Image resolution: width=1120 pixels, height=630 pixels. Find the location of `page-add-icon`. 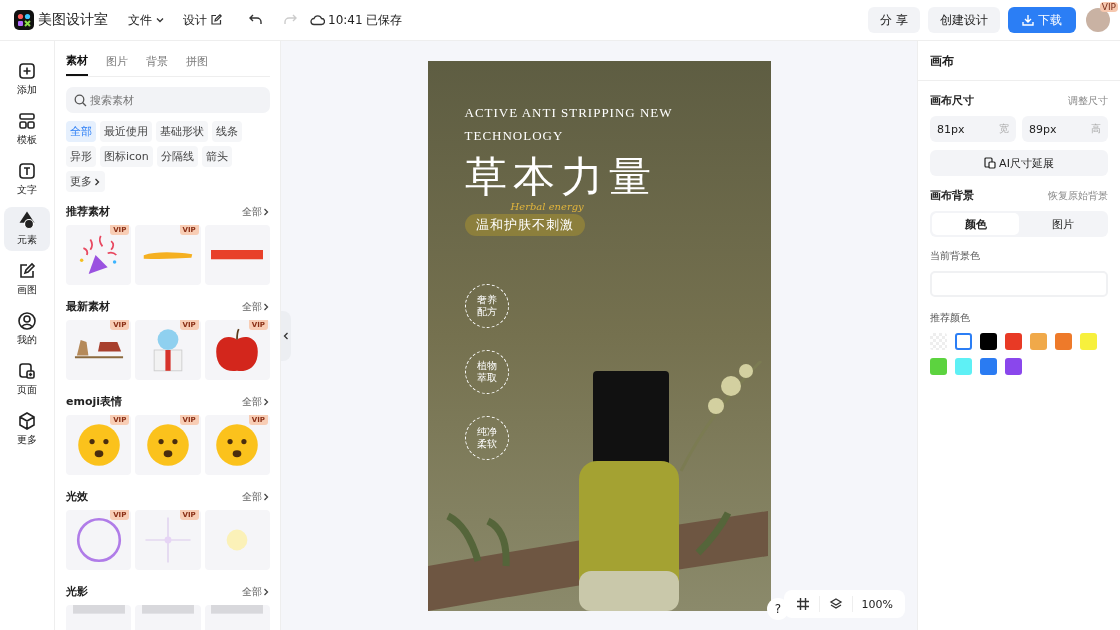

page-add-icon is located at coordinates (27, 371).